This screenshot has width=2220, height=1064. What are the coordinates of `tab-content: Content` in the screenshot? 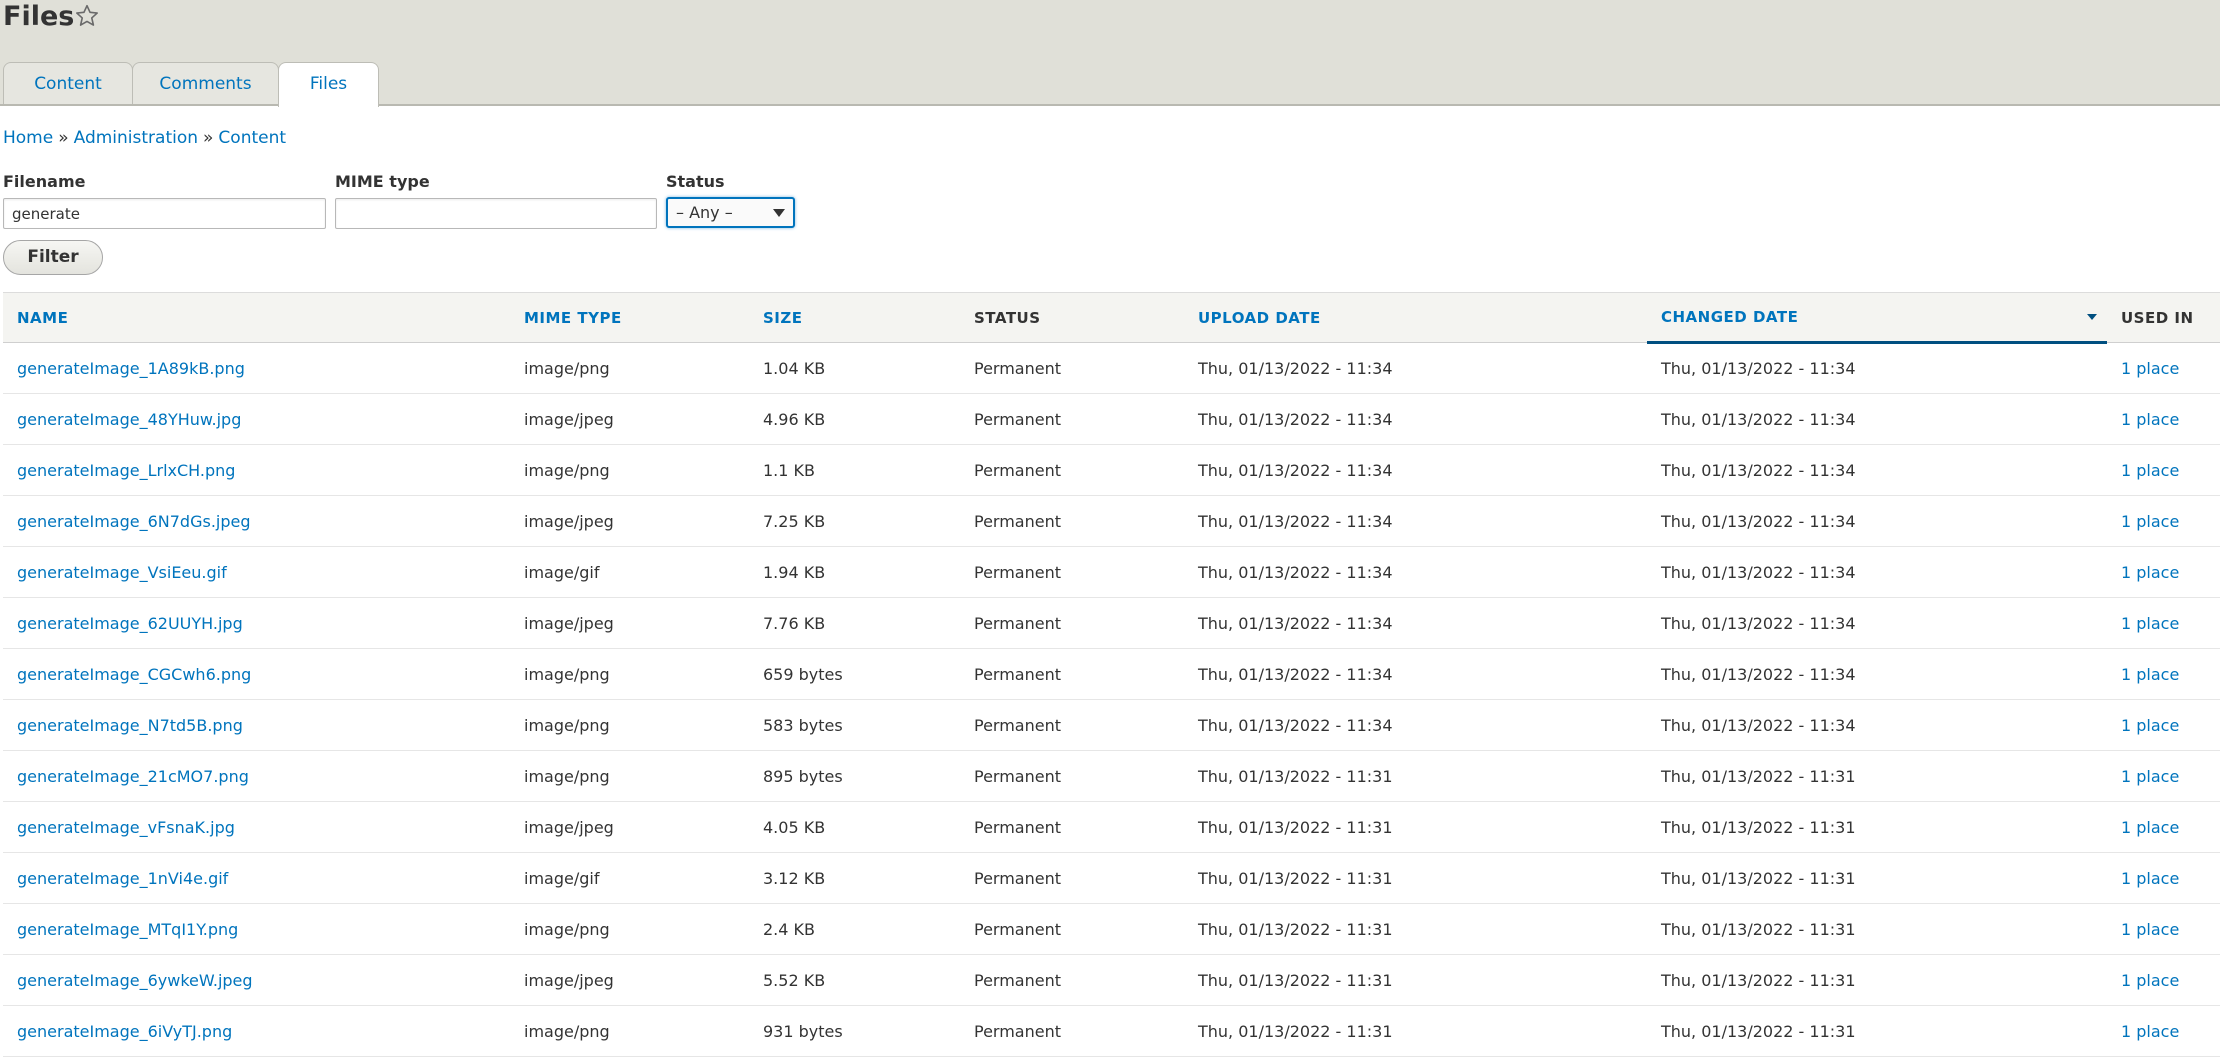 It's located at (68, 83).